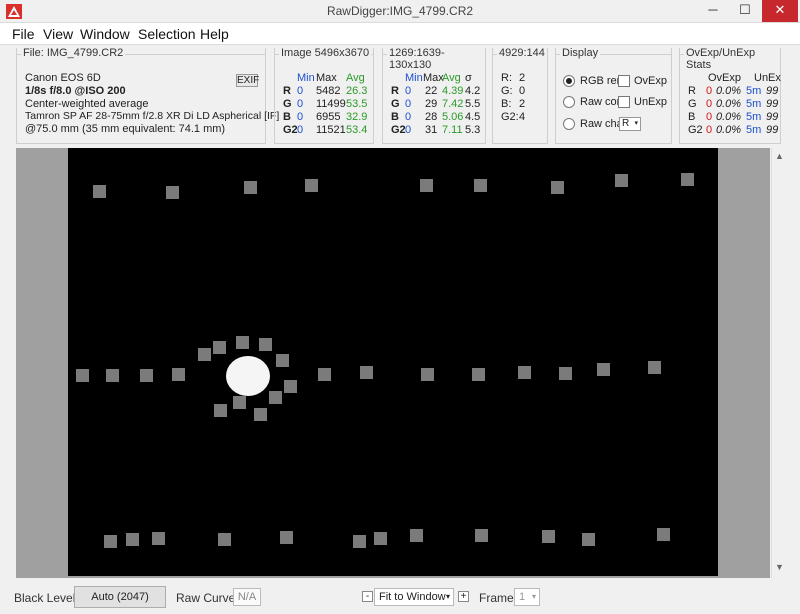 Image resolution: width=800 pixels, height=614 pixels. I want to click on maximize-button: ☐, so click(745, 11).